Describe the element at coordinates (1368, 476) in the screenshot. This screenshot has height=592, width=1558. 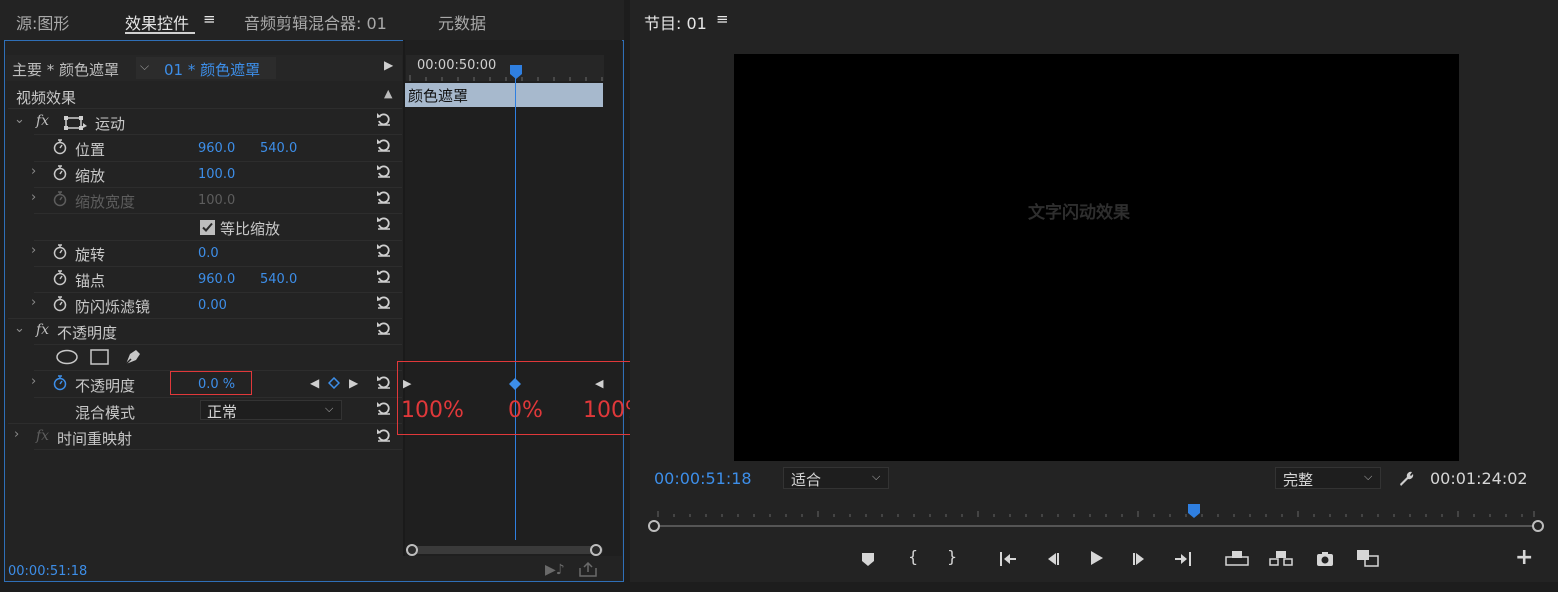
I see `chevron-down-icon: ⌵` at that location.